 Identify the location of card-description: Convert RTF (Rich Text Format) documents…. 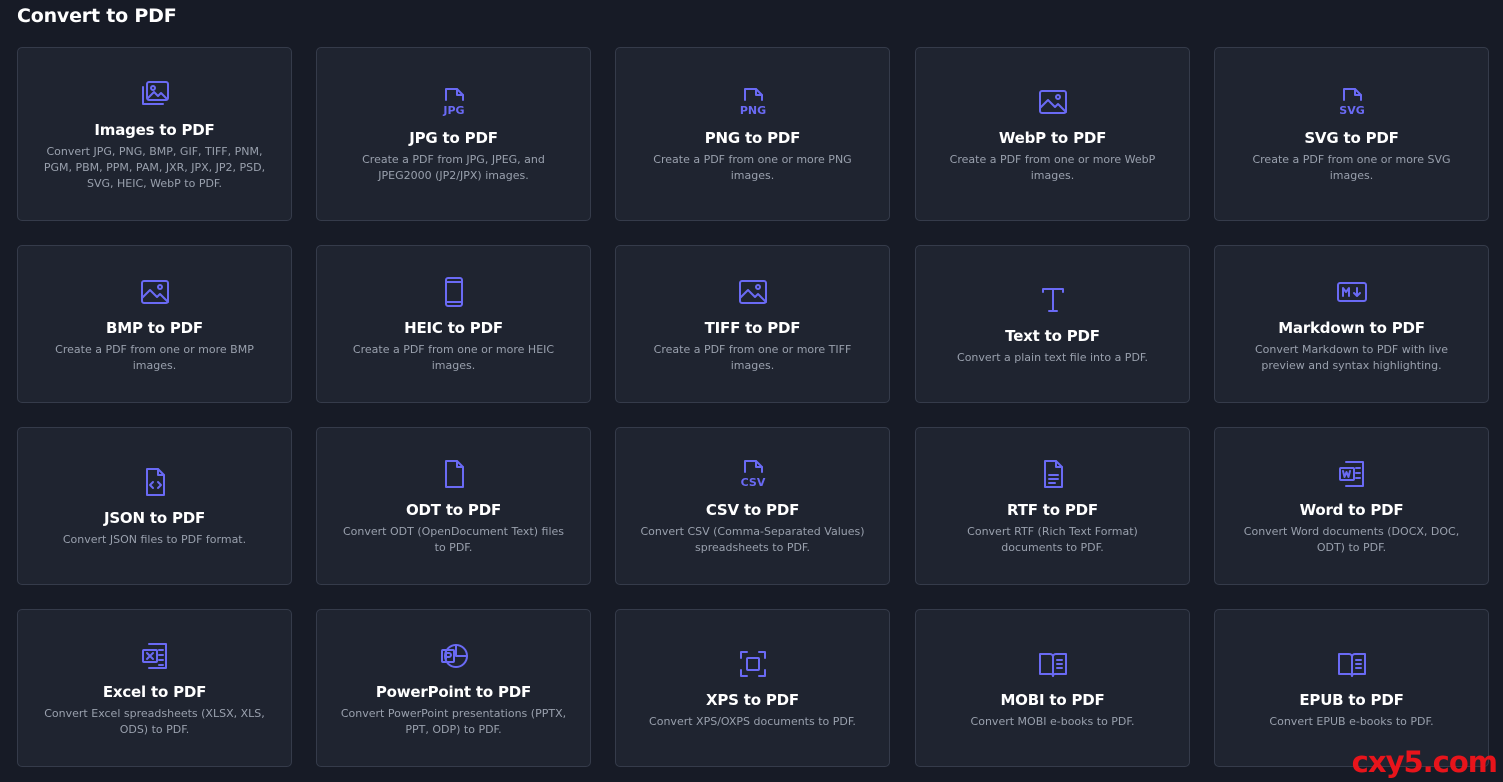
(1052, 539).